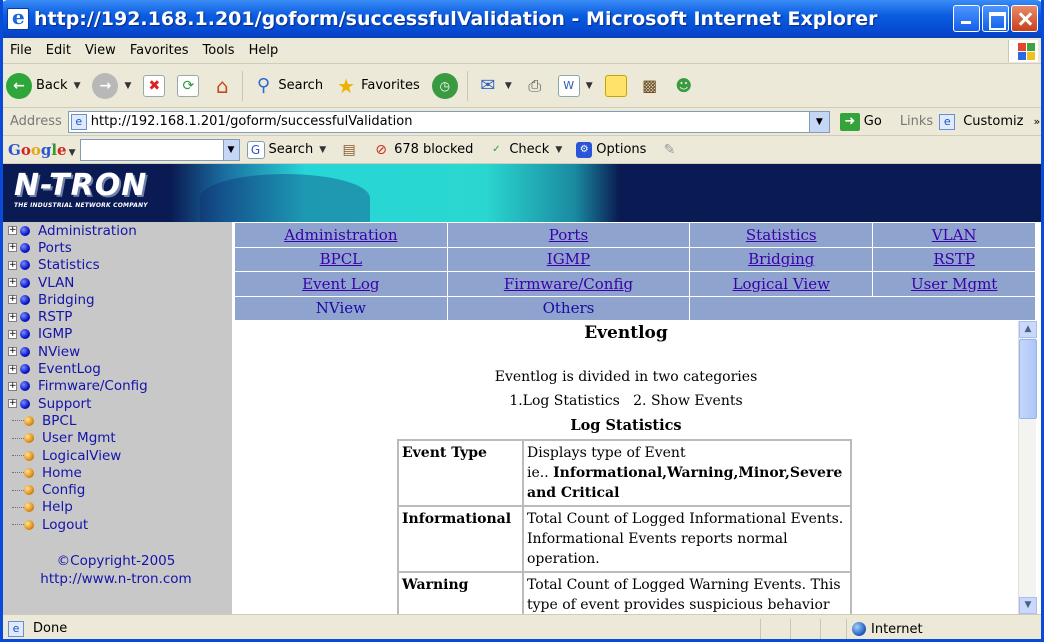 This screenshot has width=1044, height=642. What do you see at coordinates (669, 150) in the screenshot?
I see `highlight-button: ✎` at bounding box center [669, 150].